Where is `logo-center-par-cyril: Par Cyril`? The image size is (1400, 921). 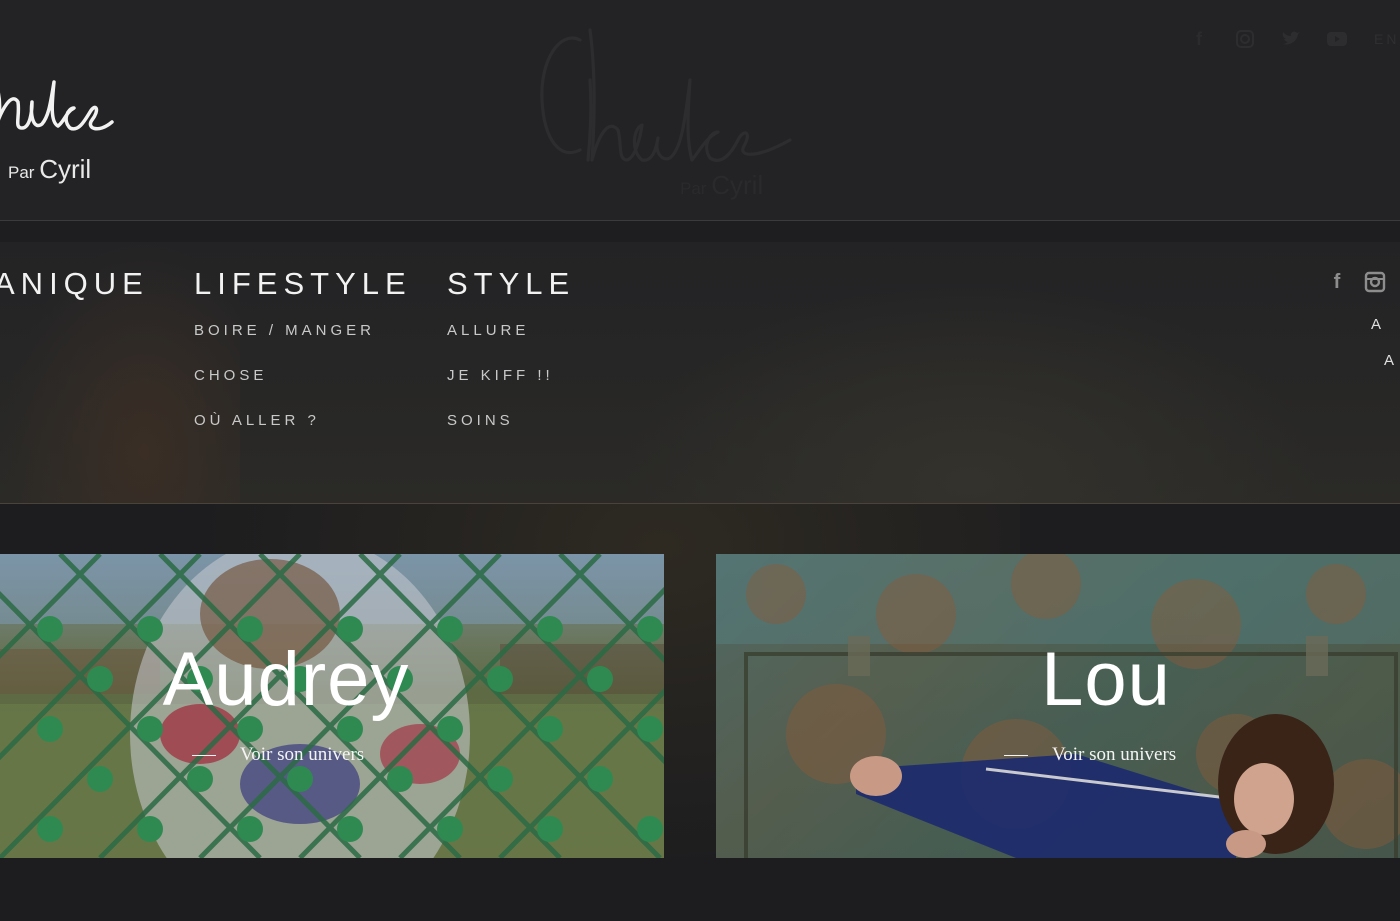
logo-center-par-cyril: Par Cyril is located at coordinates (721, 185).